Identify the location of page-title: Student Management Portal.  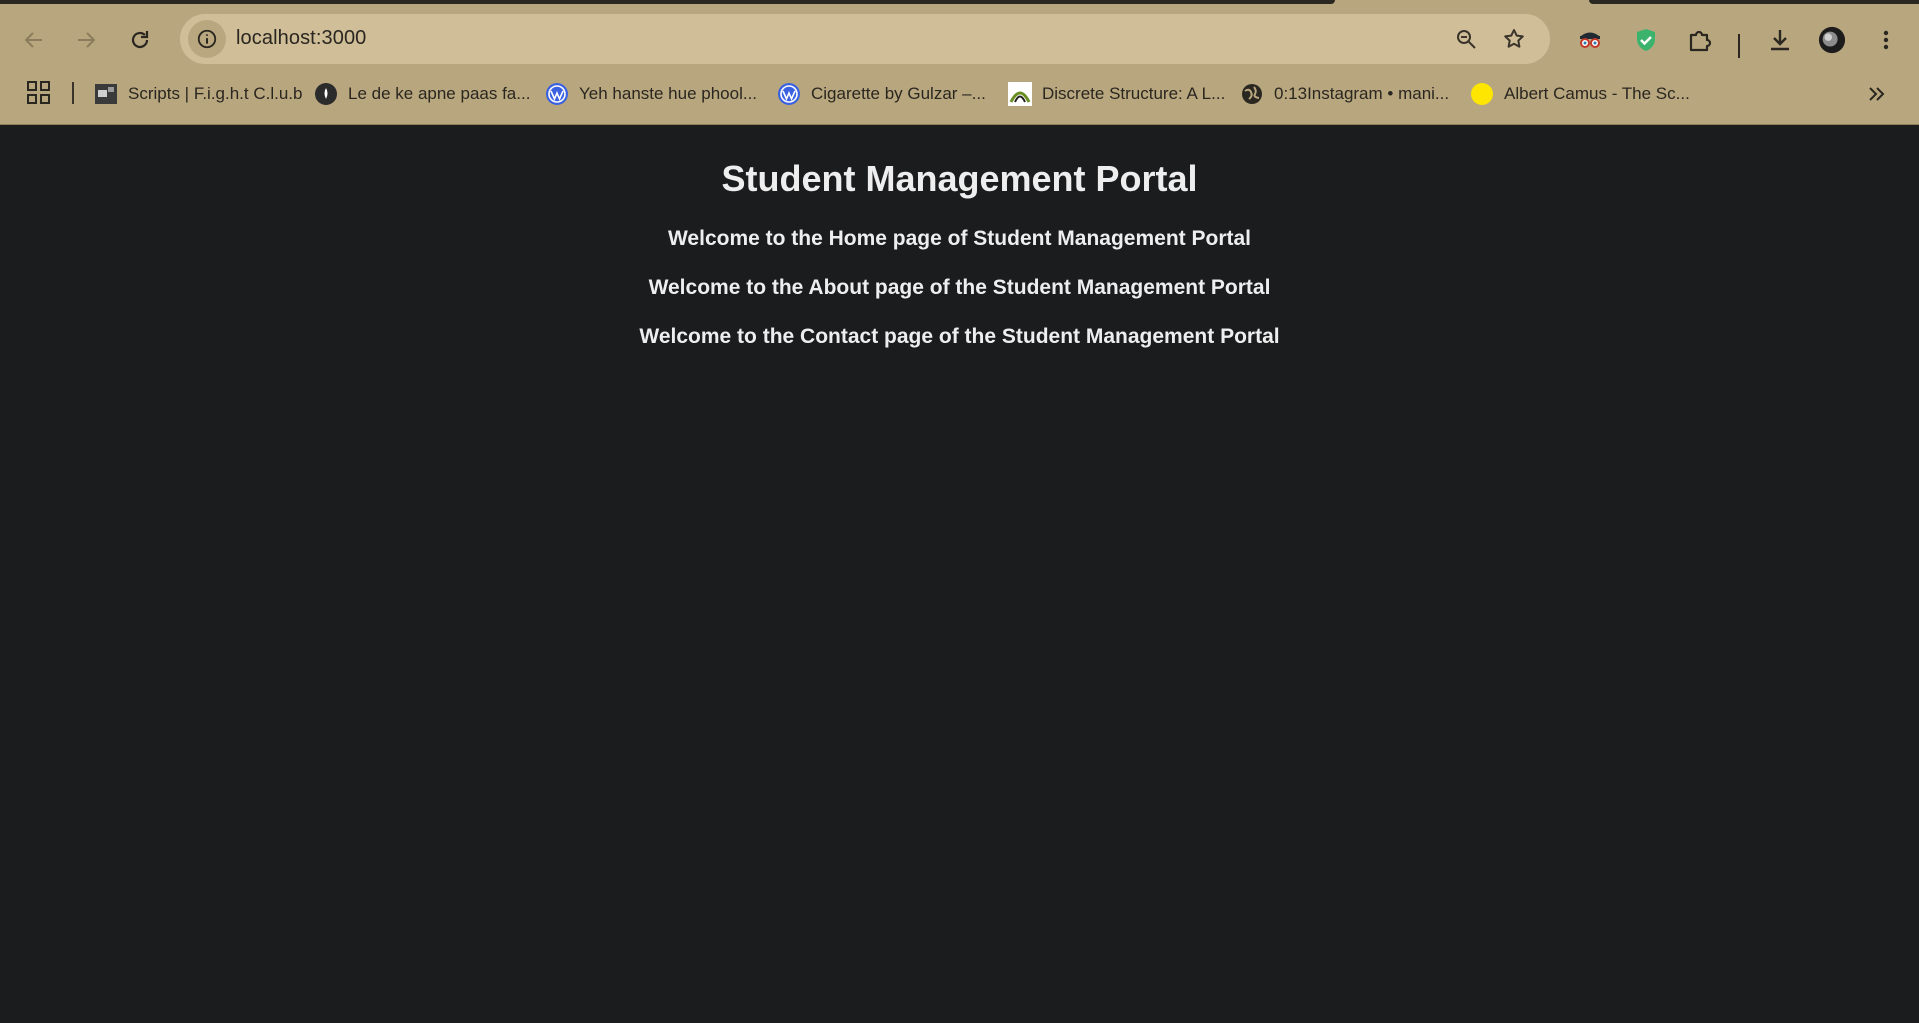
(959, 178).